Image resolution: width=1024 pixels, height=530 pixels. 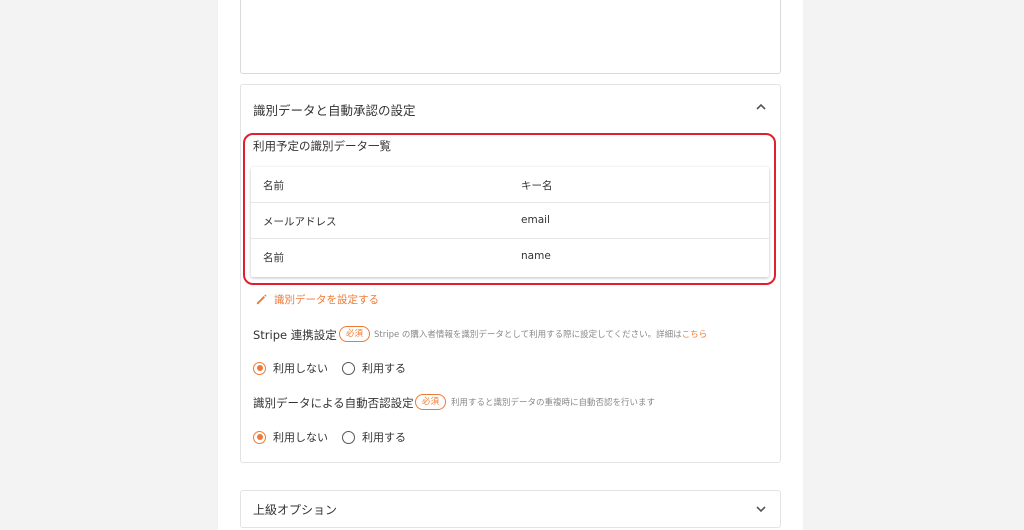 I want to click on row-key: email, so click(x=535, y=220).